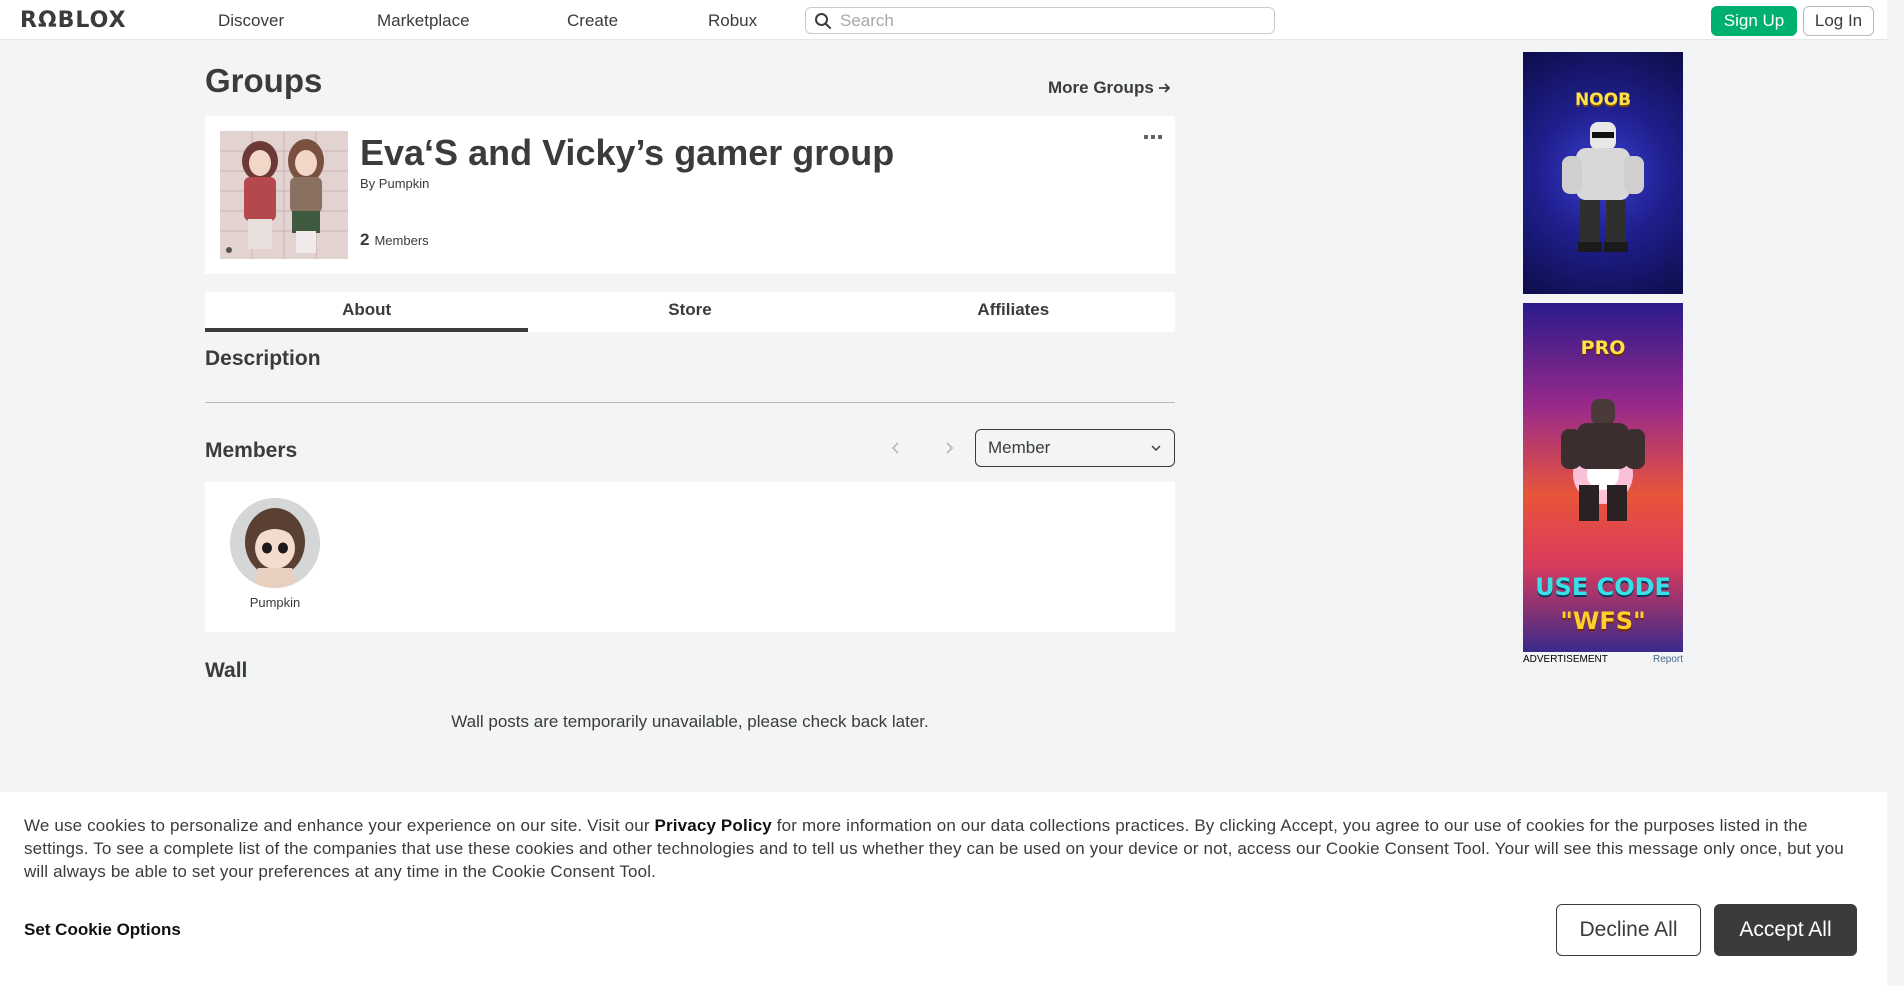 The image size is (1904, 986). I want to click on group-tabs: About Store Affiliates, so click(690, 312).